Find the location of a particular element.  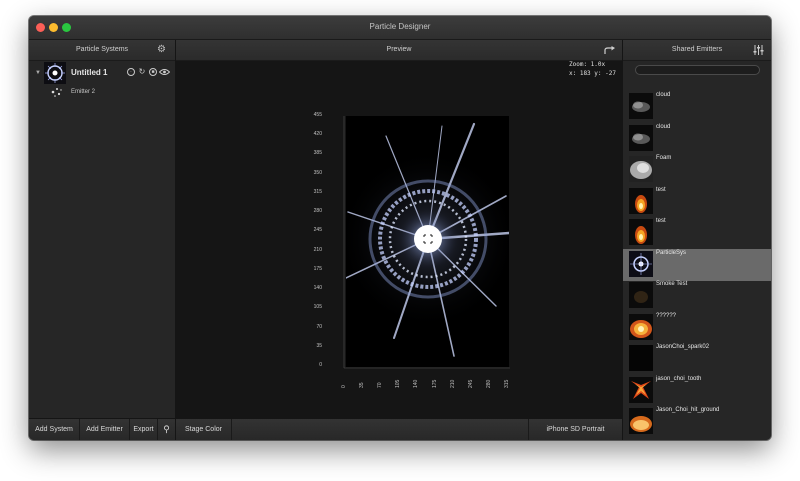

system-thumbnail-icon is located at coordinates (55, 73).